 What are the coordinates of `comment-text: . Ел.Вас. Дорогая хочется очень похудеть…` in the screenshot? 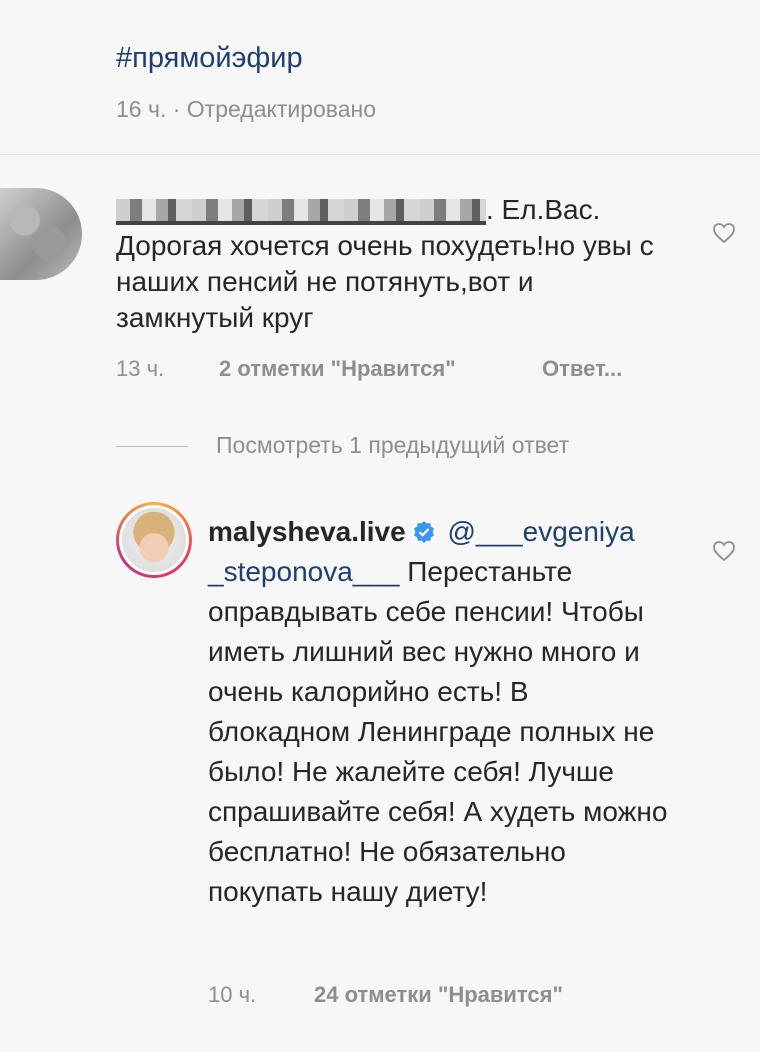 It's located at (396, 264).